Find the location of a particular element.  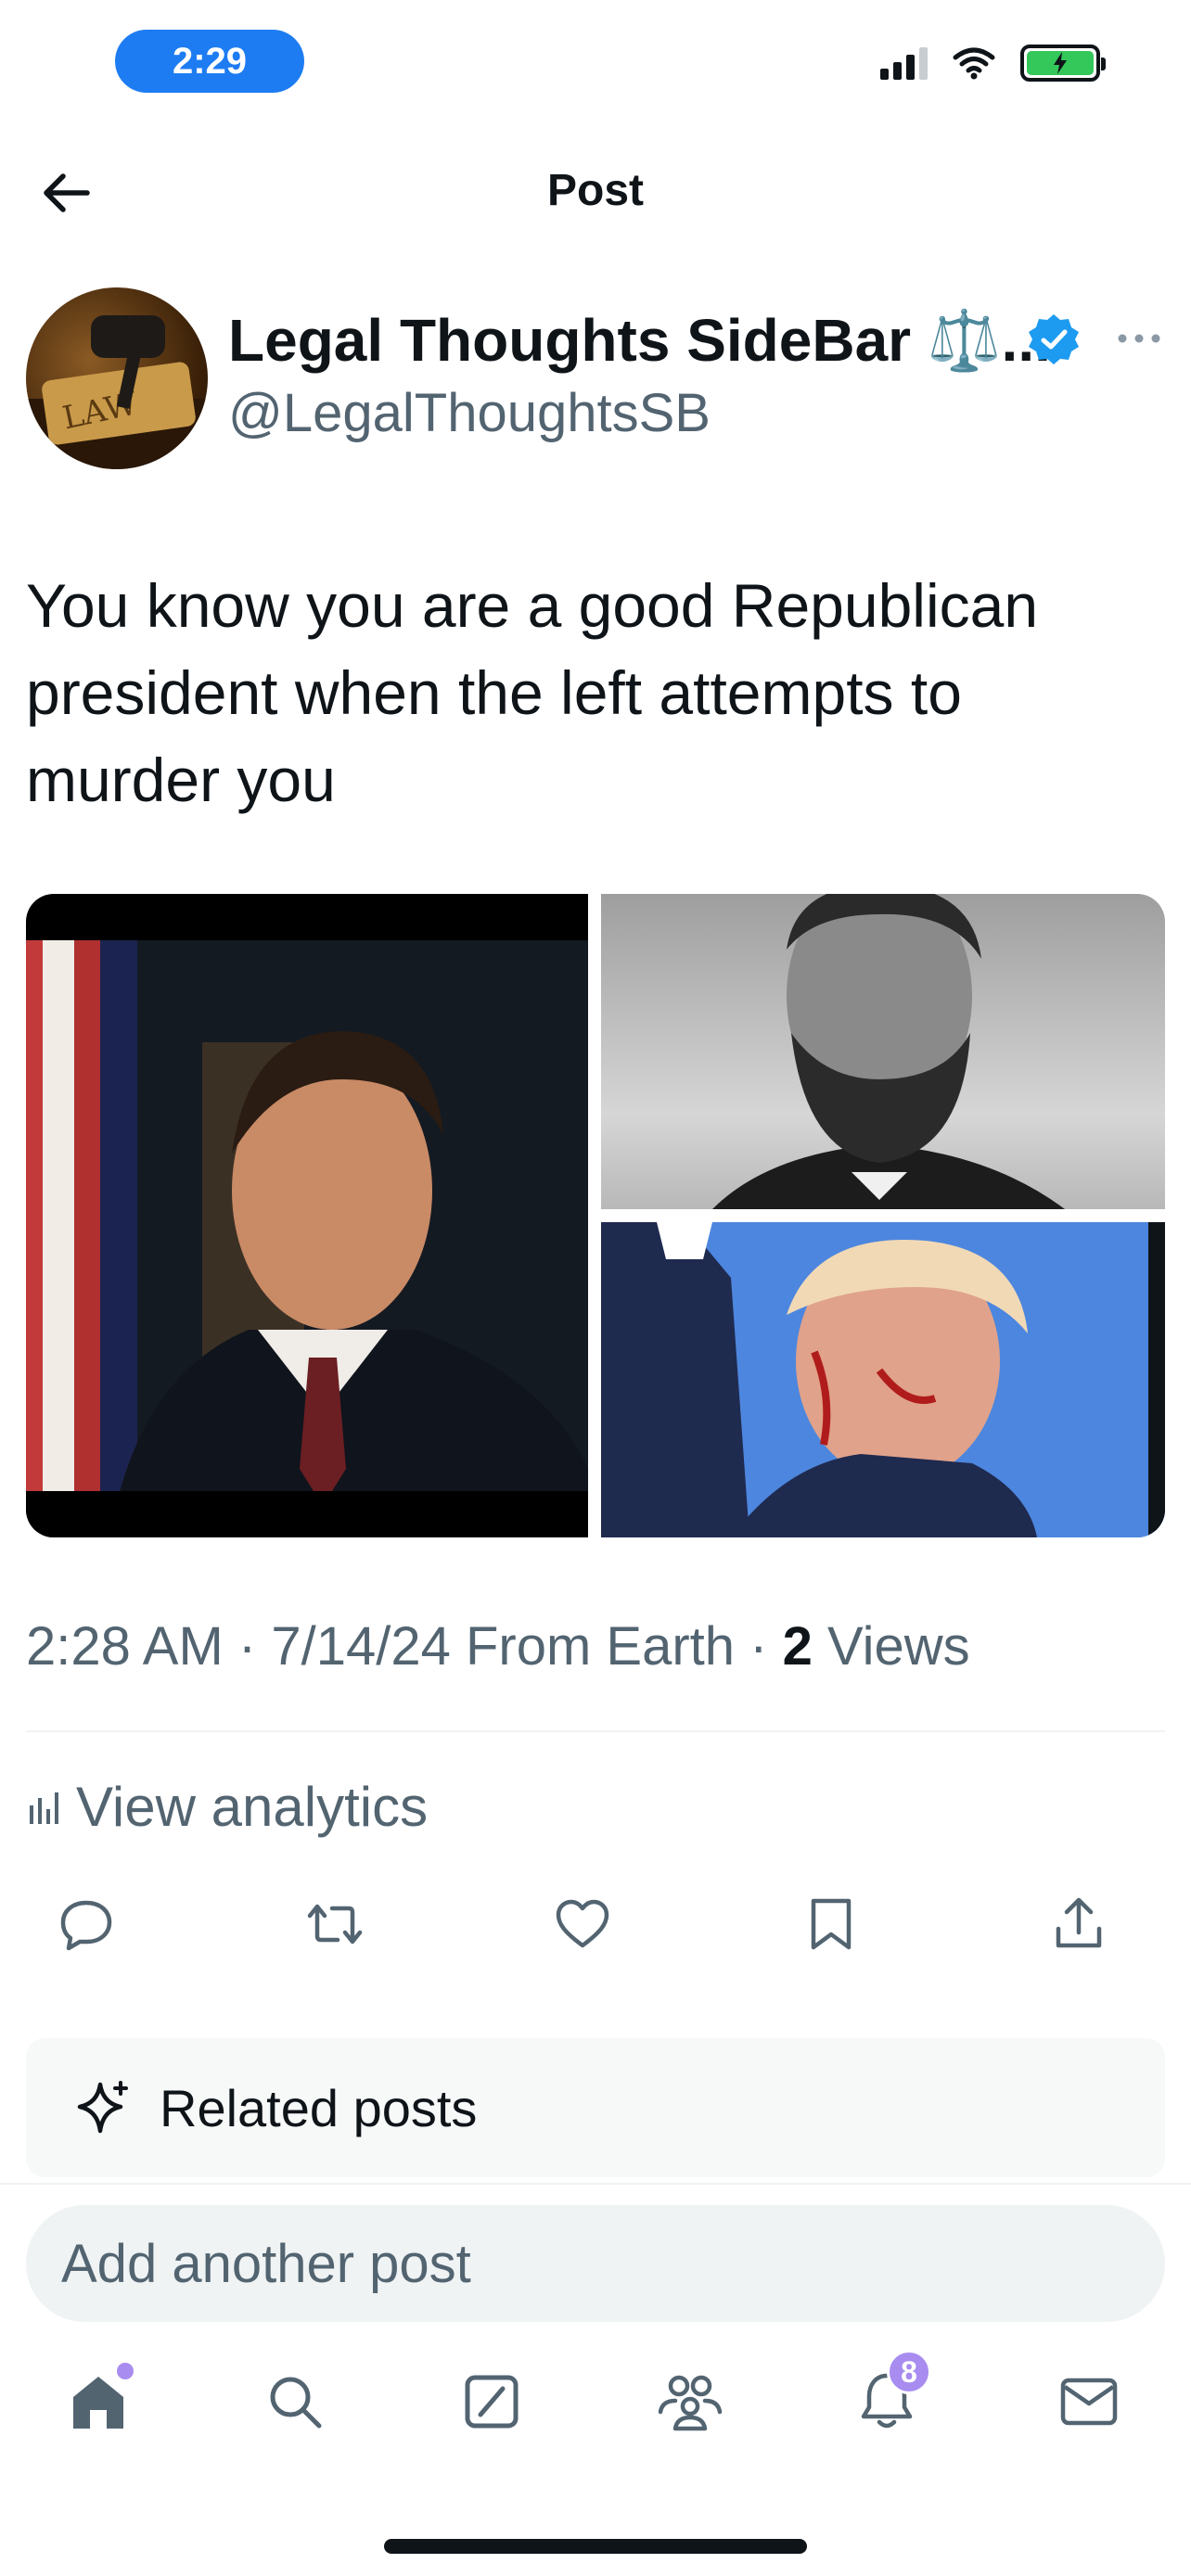

tab-home is located at coordinates (98, 2401).